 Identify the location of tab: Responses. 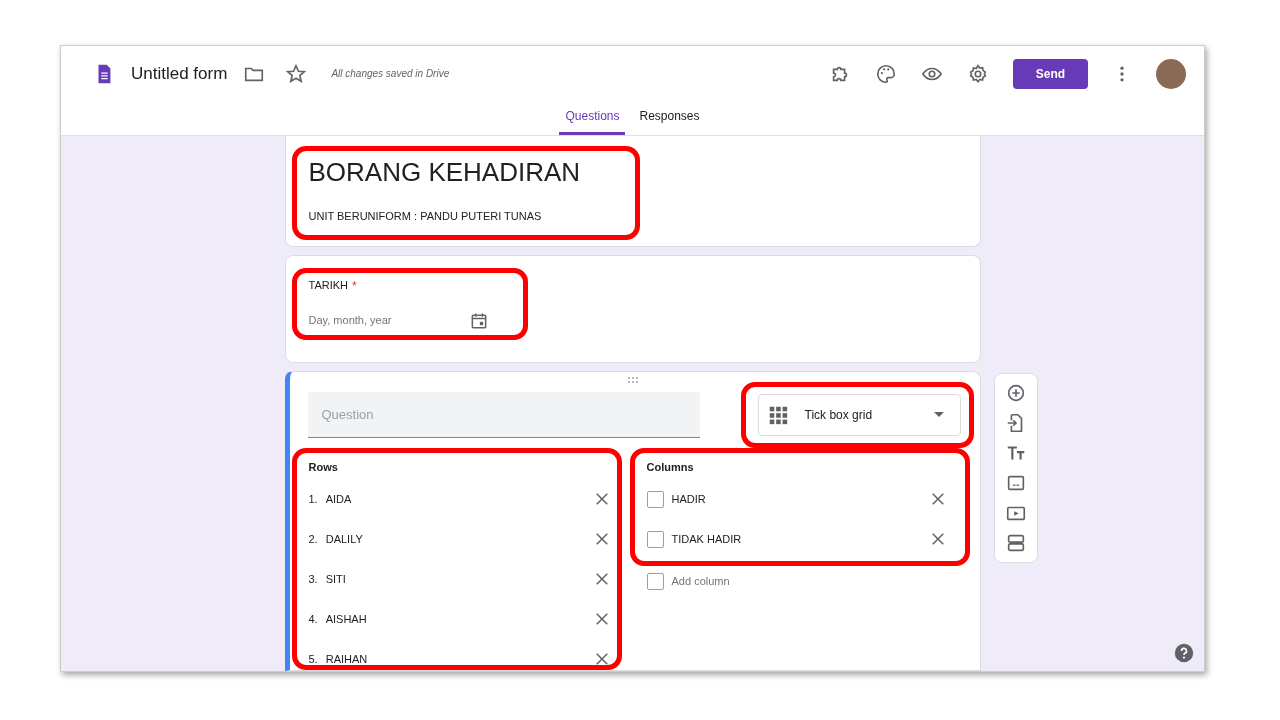
(669, 117).